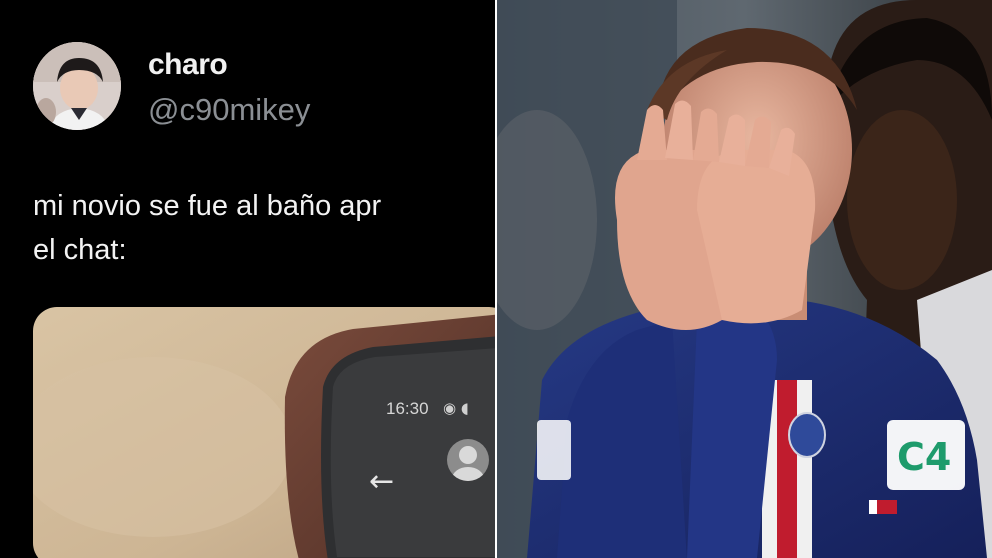  Describe the element at coordinates (407, 408) in the screenshot. I see `phone-status-time: 16:30` at that location.